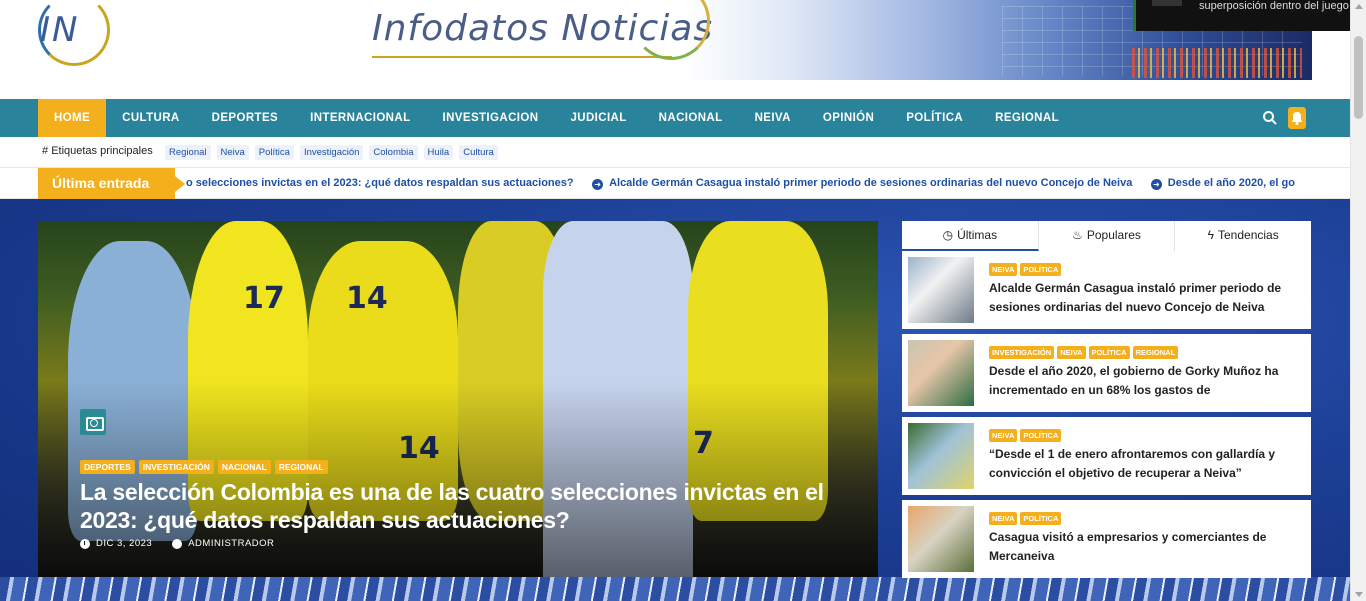 This screenshot has width=1366, height=601. Describe the element at coordinates (671, 30) in the screenshot. I see `banner-arc` at that location.